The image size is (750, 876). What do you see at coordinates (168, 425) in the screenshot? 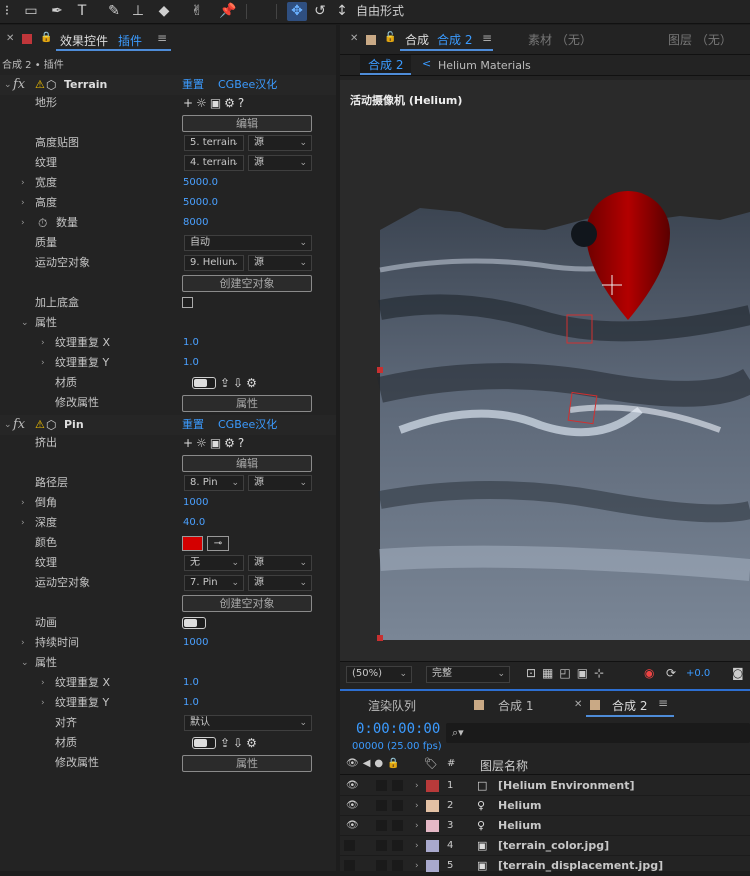
I see `effect-pin-header: ⌄ fx ⚠ ⬡ Pin 重置 CGBee汉化` at bounding box center [168, 425].